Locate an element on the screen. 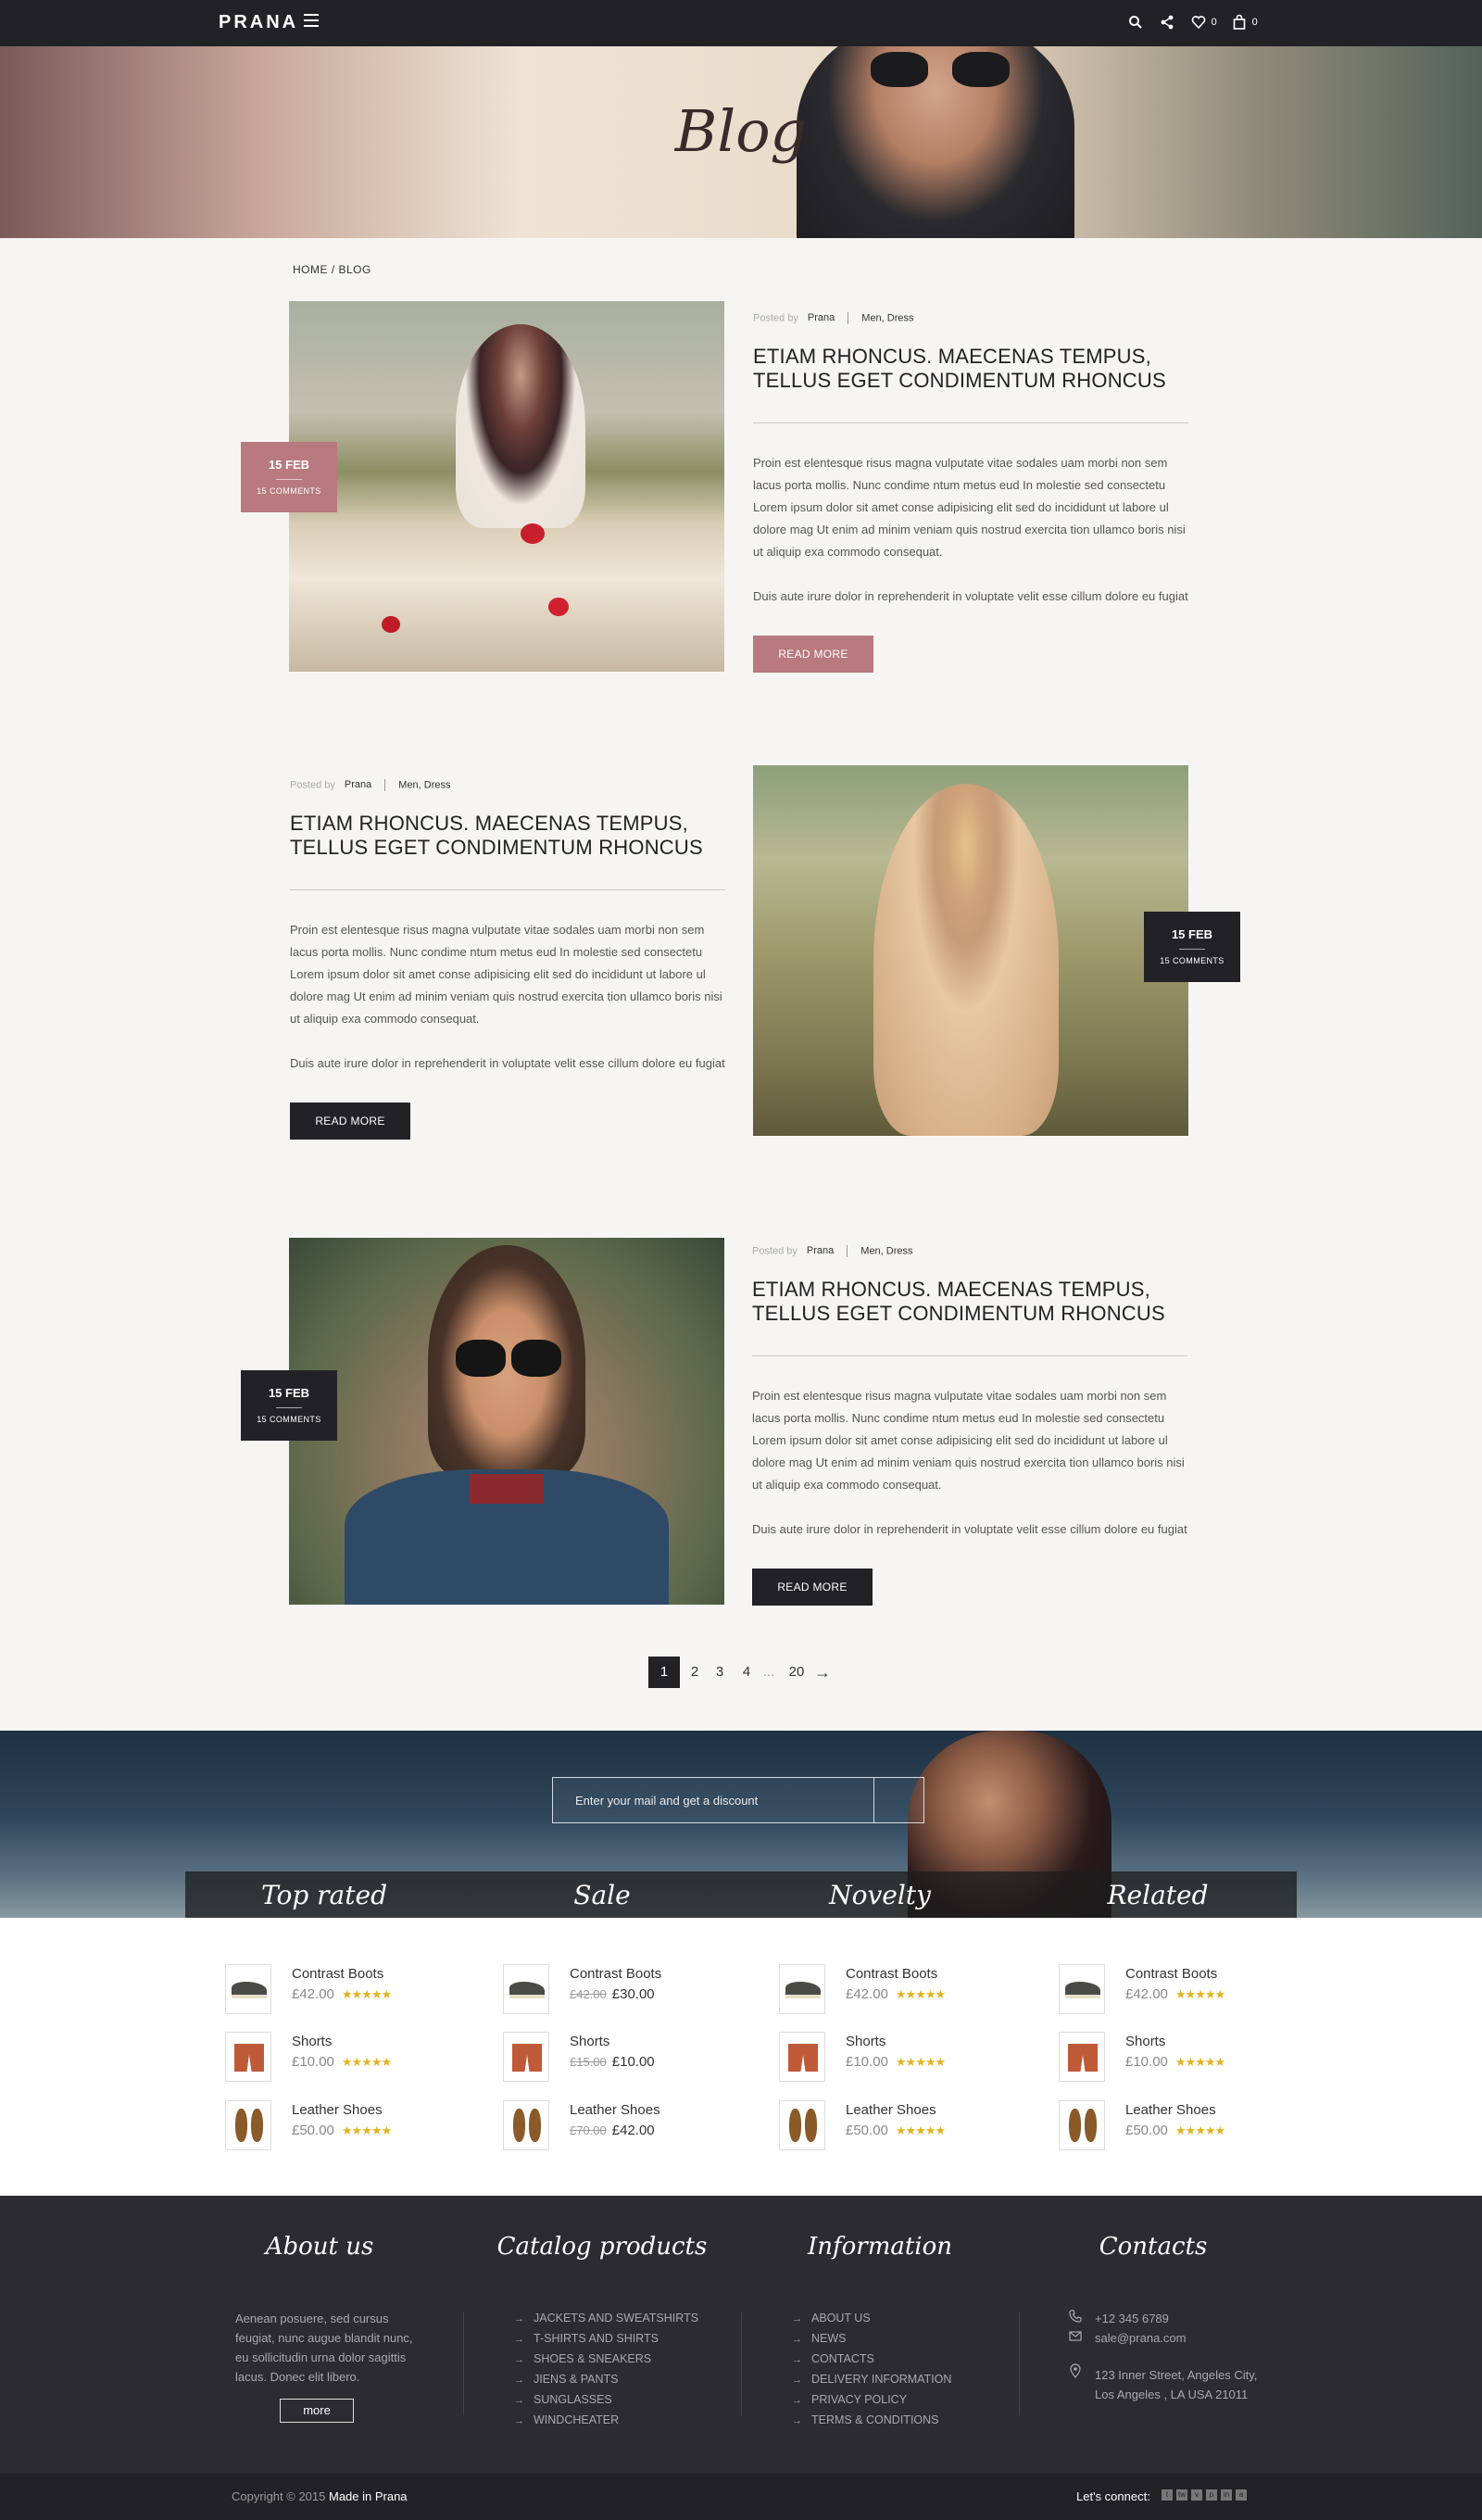 This screenshot has height=2520, width=1482. pinterest-icon: p is located at coordinates (1211, 2495).